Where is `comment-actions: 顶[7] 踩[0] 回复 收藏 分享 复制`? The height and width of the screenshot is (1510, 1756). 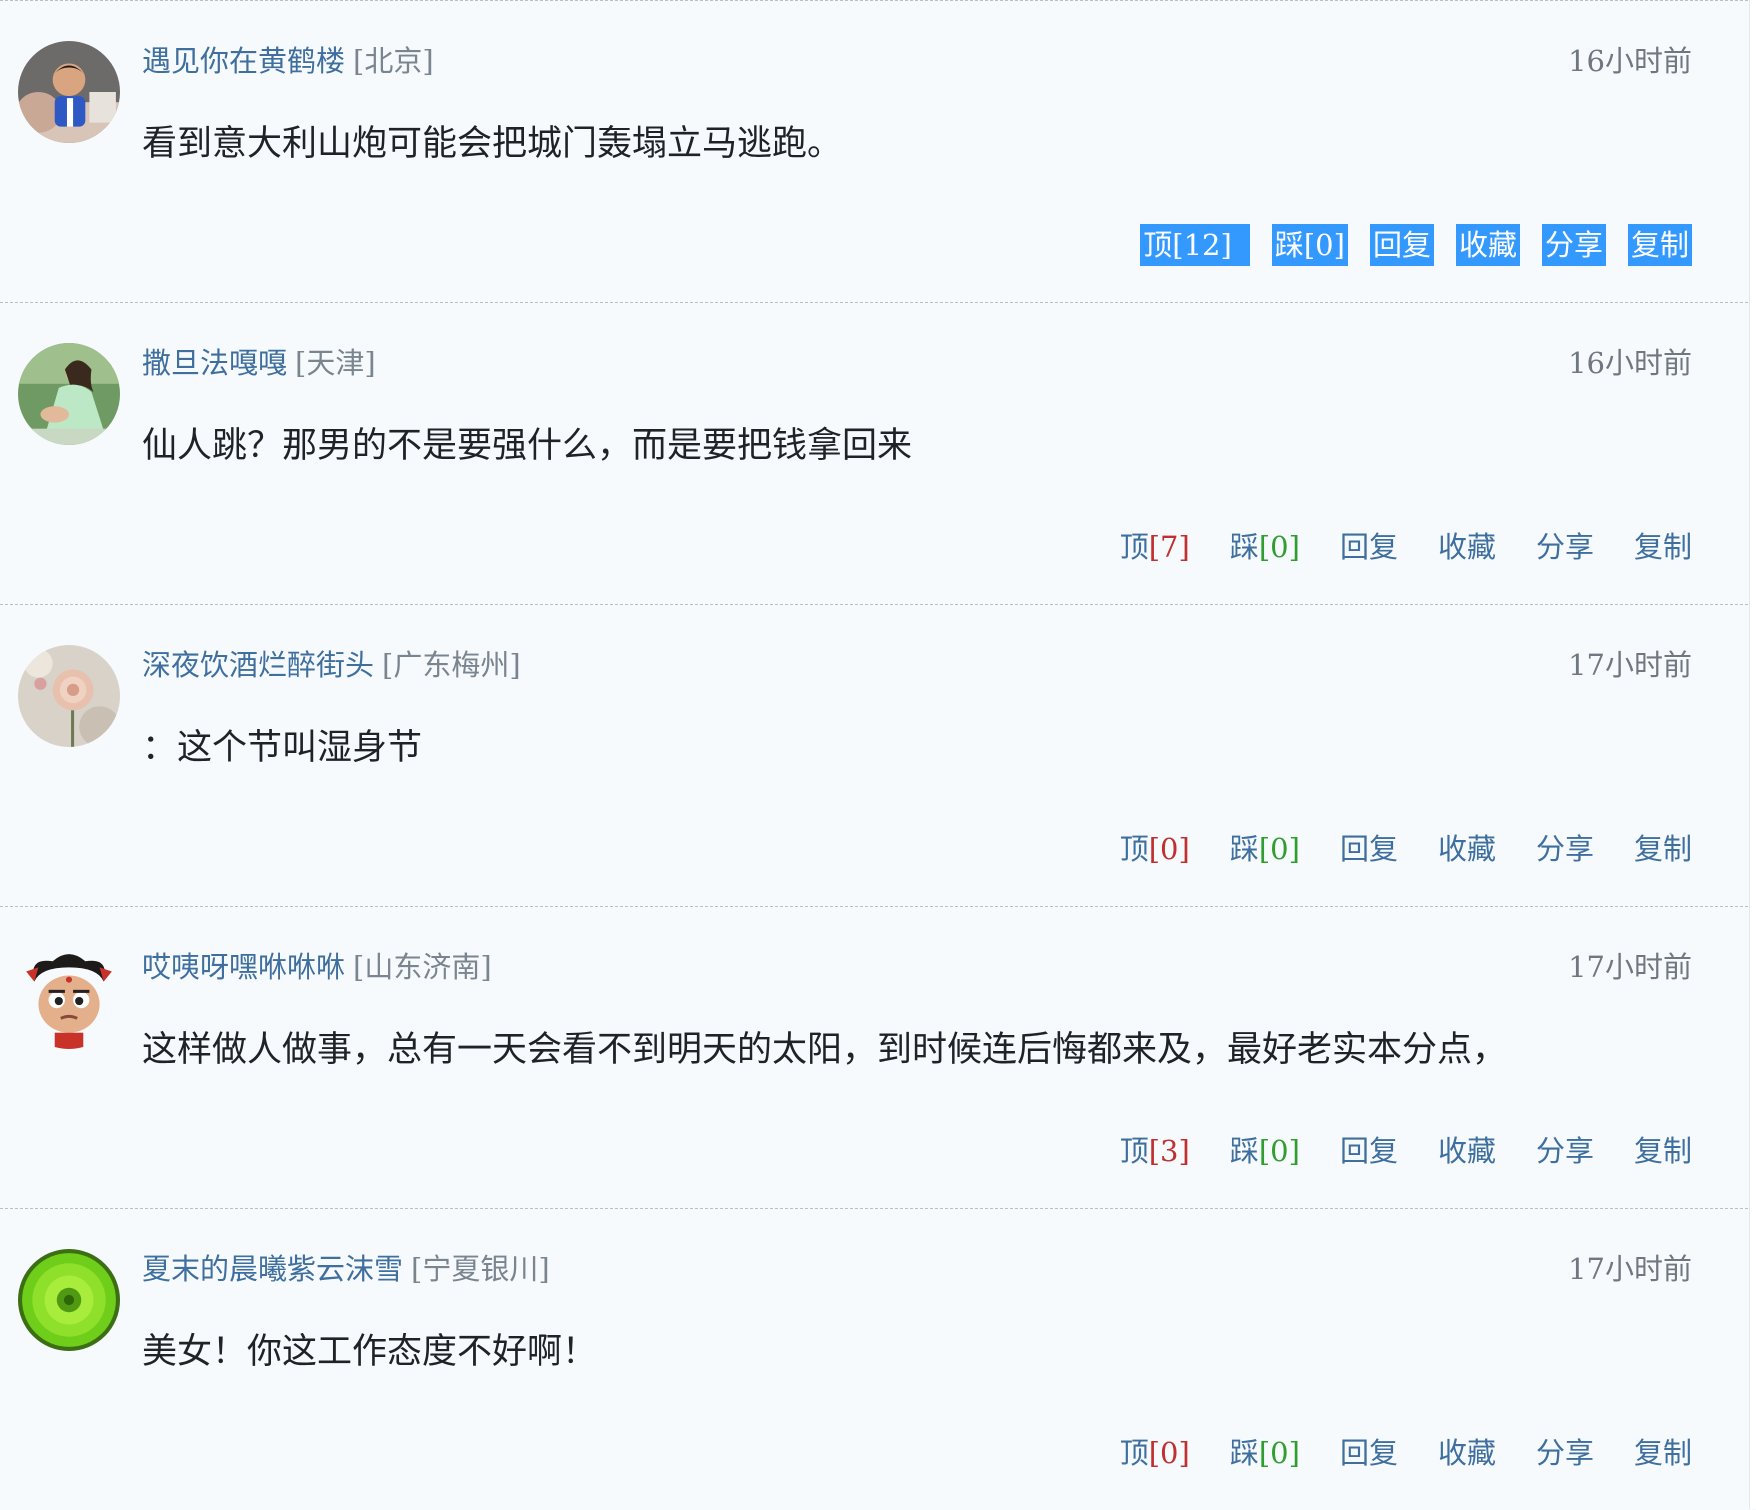
comment-actions: 顶[7] 踩[0] 回复 收藏 分享 复制 is located at coordinates (1386, 547).